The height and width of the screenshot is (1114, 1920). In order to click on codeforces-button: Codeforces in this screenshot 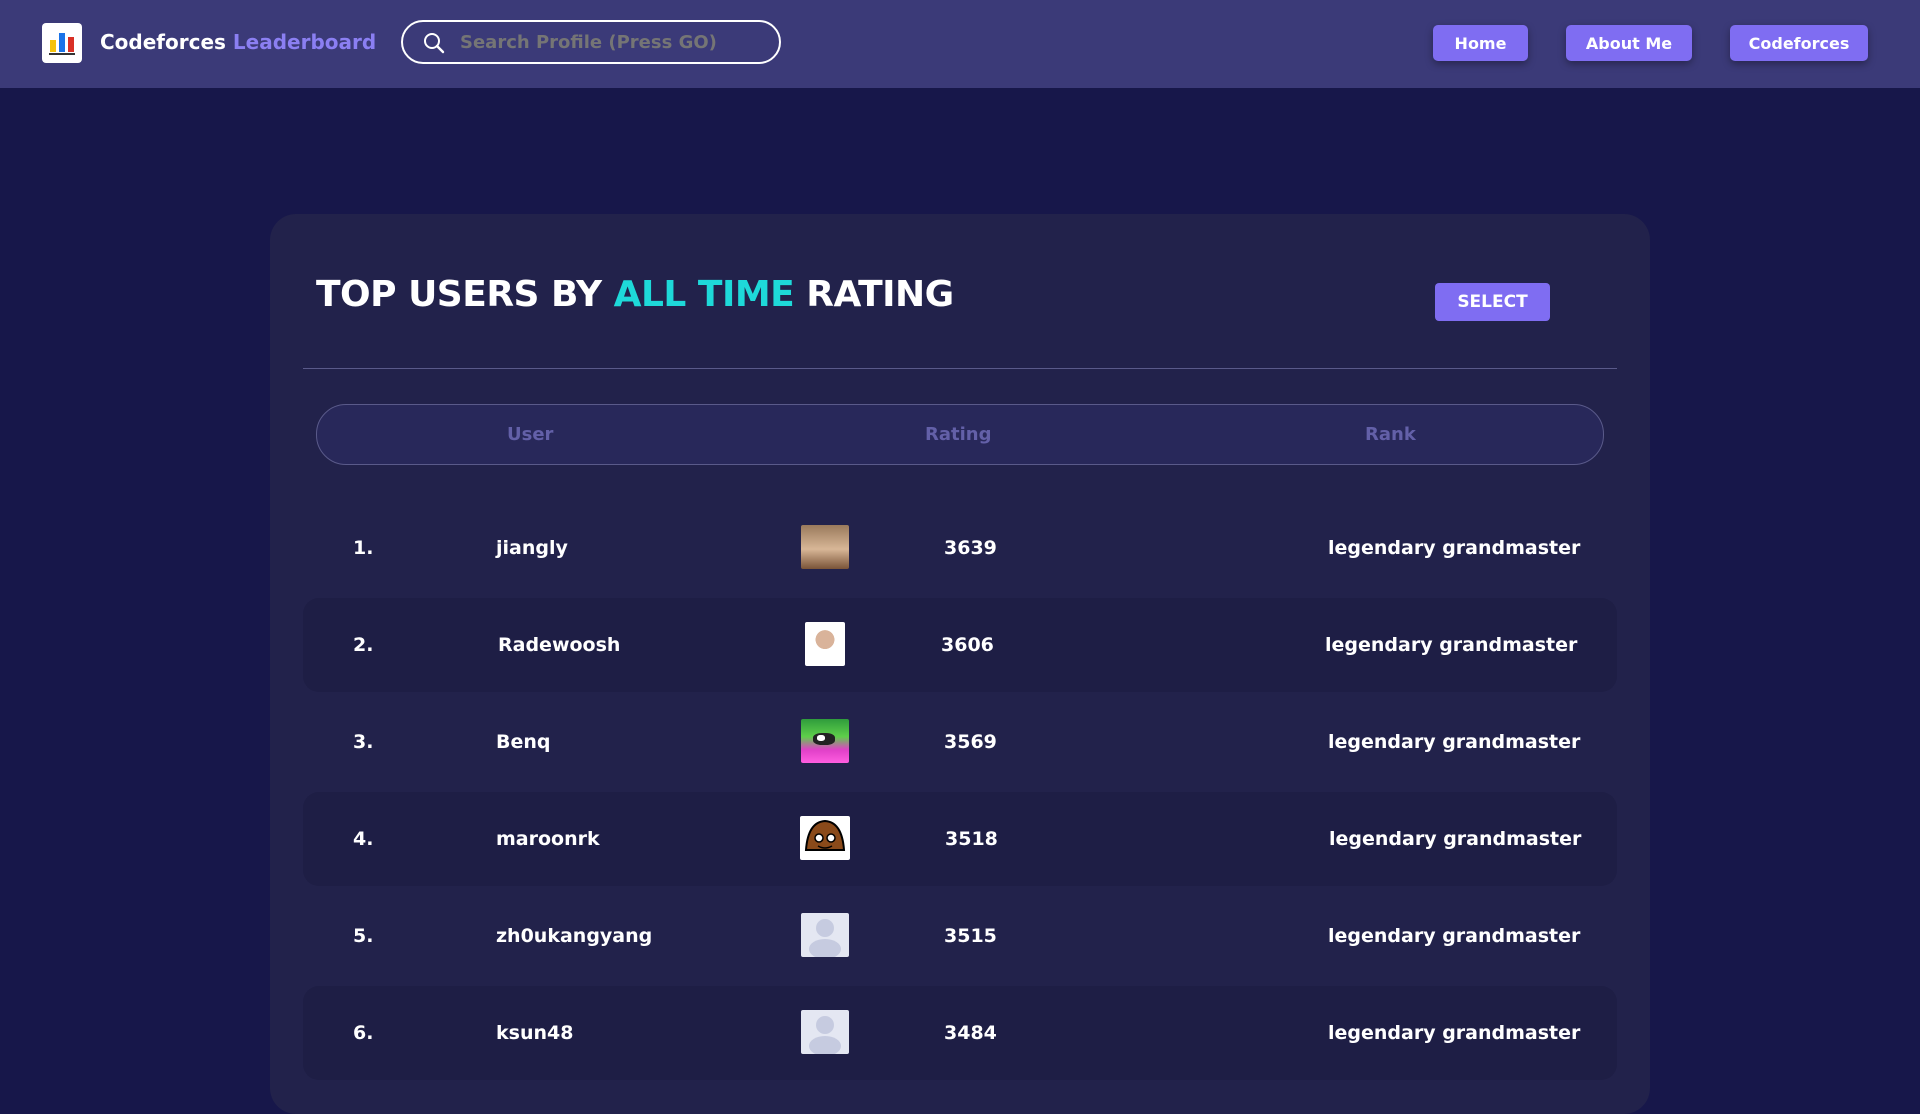, I will do `click(1799, 43)`.